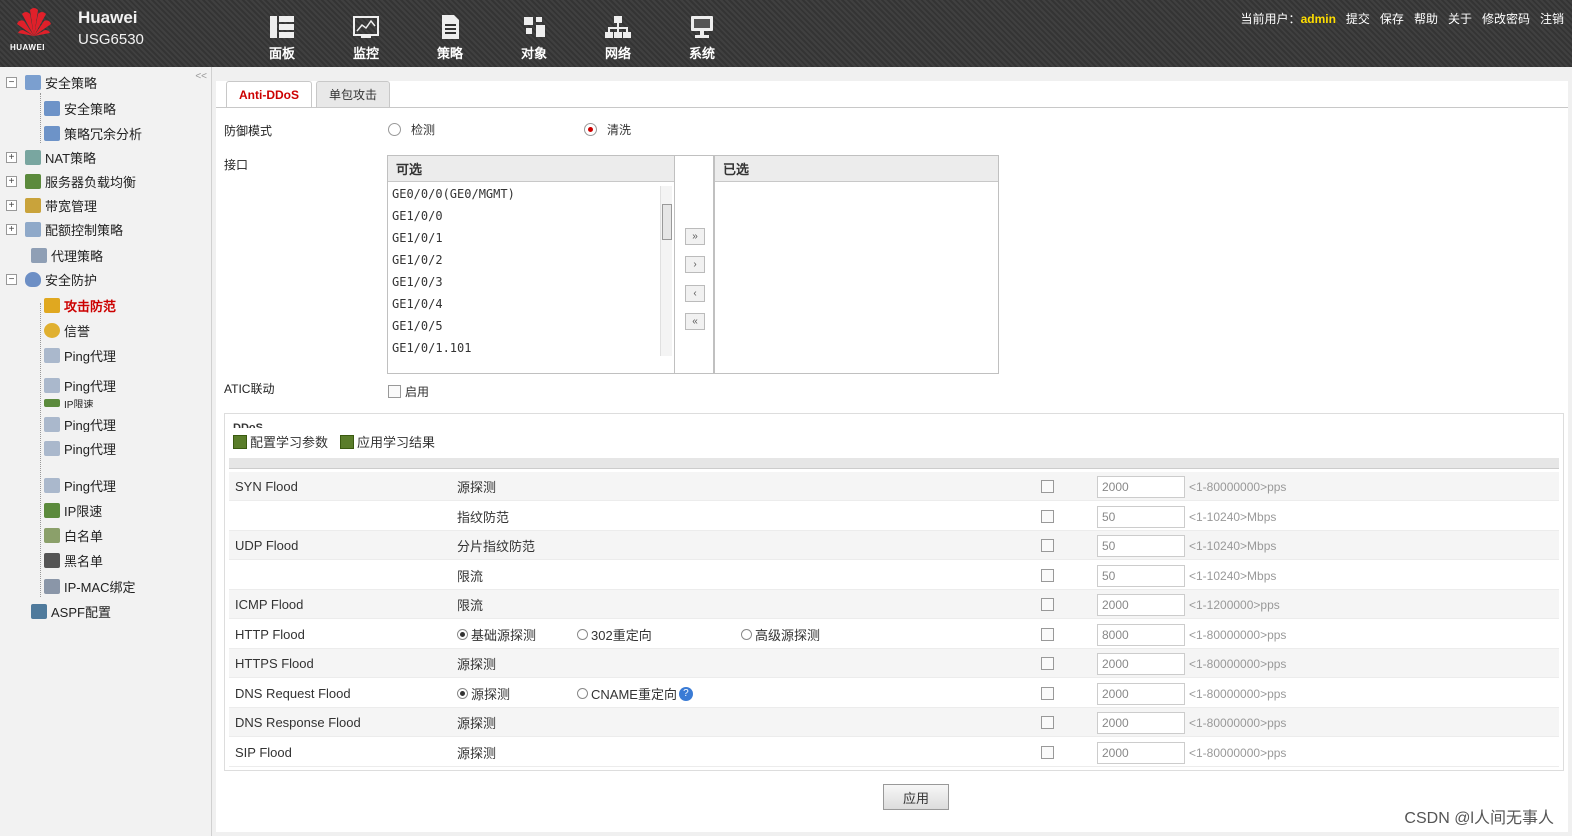 This screenshot has height=836, width=1572. I want to click on monitor-icon, so click(366, 27).